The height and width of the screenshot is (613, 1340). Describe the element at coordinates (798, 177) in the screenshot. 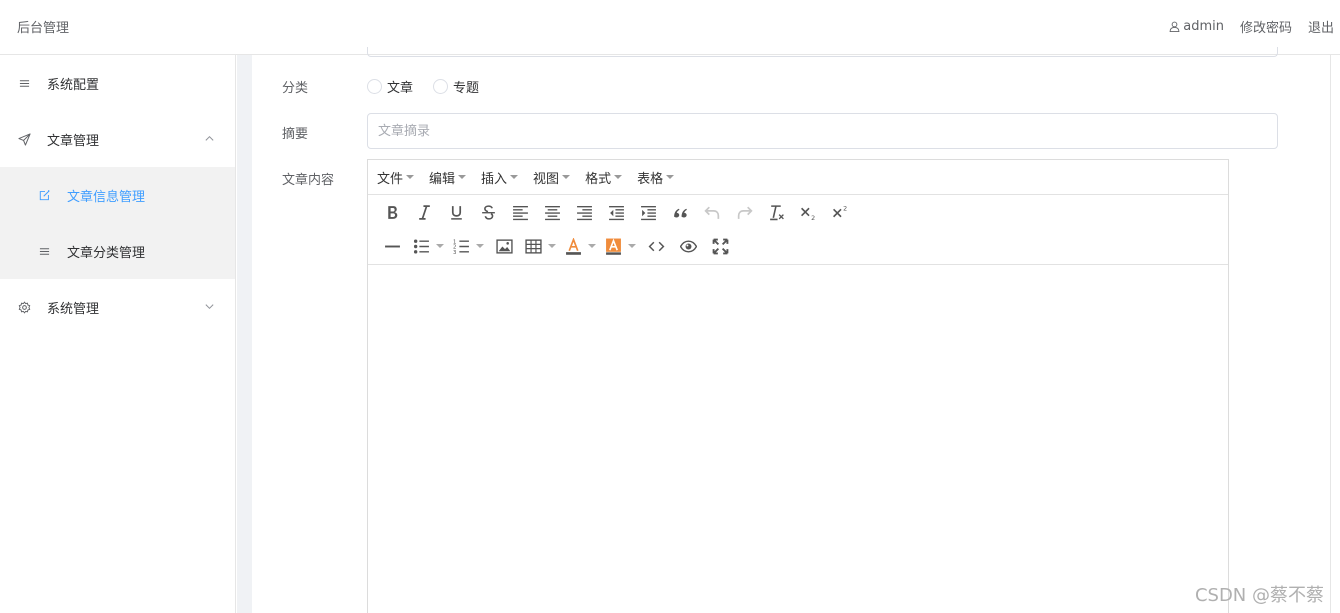

I see `editor-menubar: 文件 编辑 插入 视图 格式 表格` at that location.